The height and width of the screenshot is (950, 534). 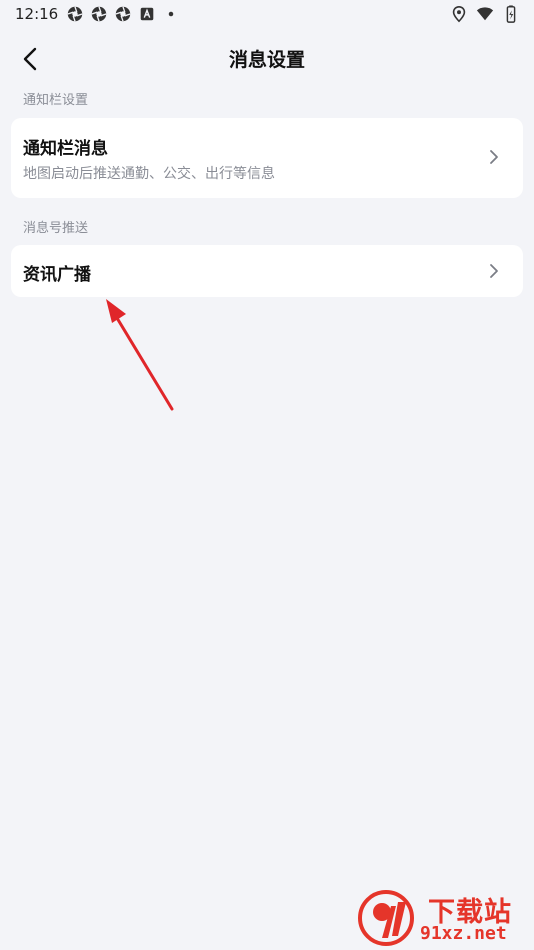 I want to click on section-label-message-push: 消息号推送, so click(x=56, y=228).